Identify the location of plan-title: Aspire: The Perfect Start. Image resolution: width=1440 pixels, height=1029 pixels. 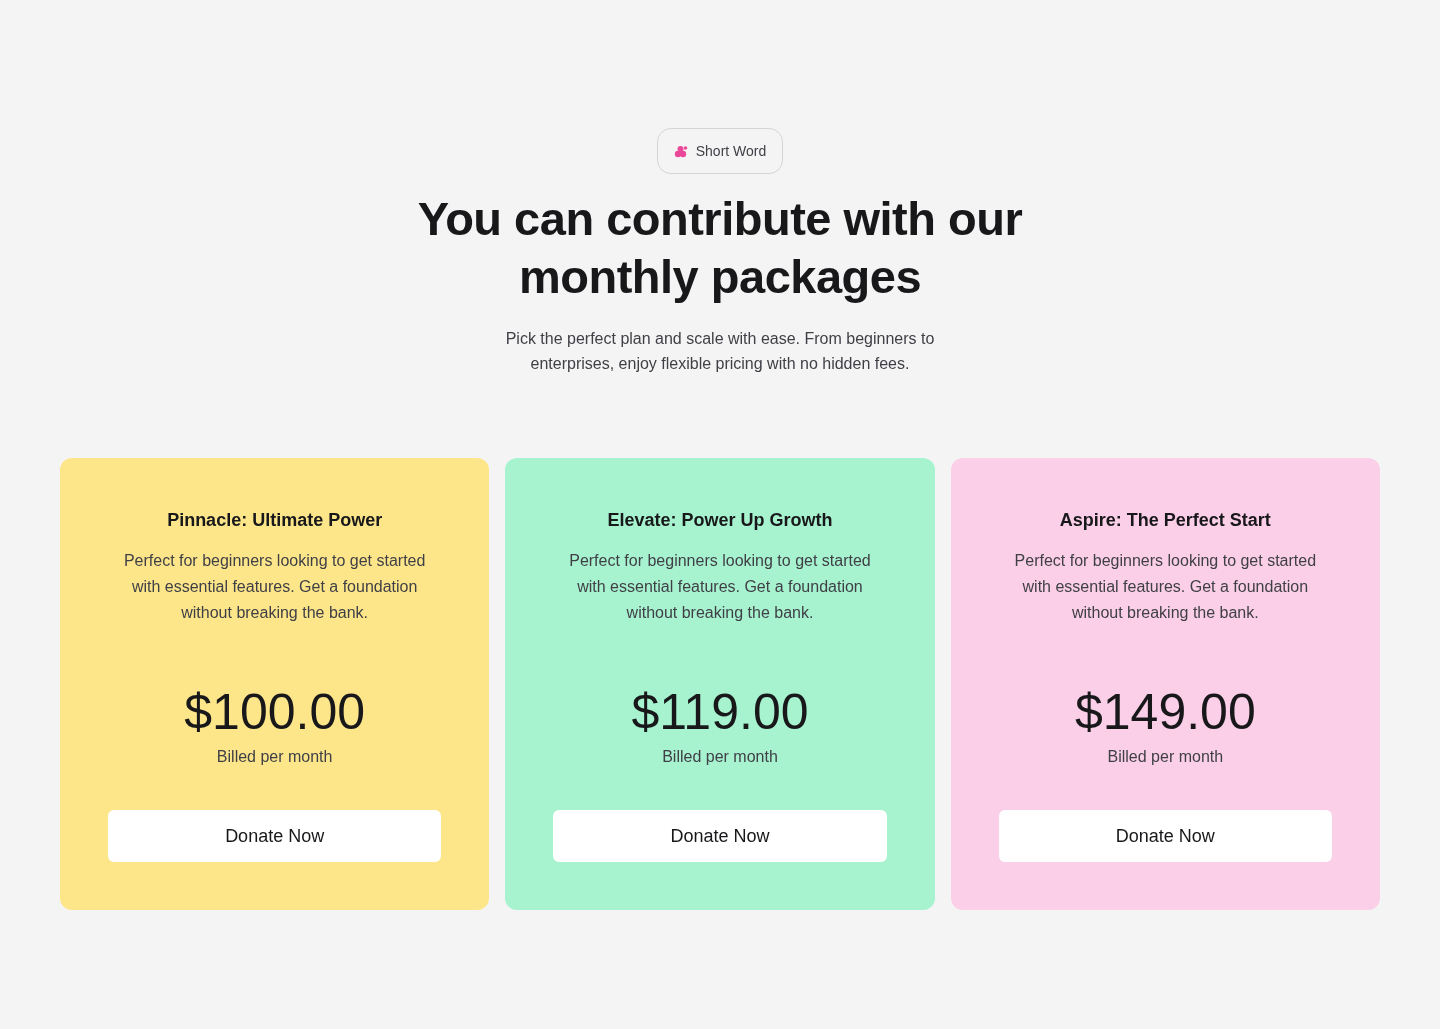
(1165, 520).